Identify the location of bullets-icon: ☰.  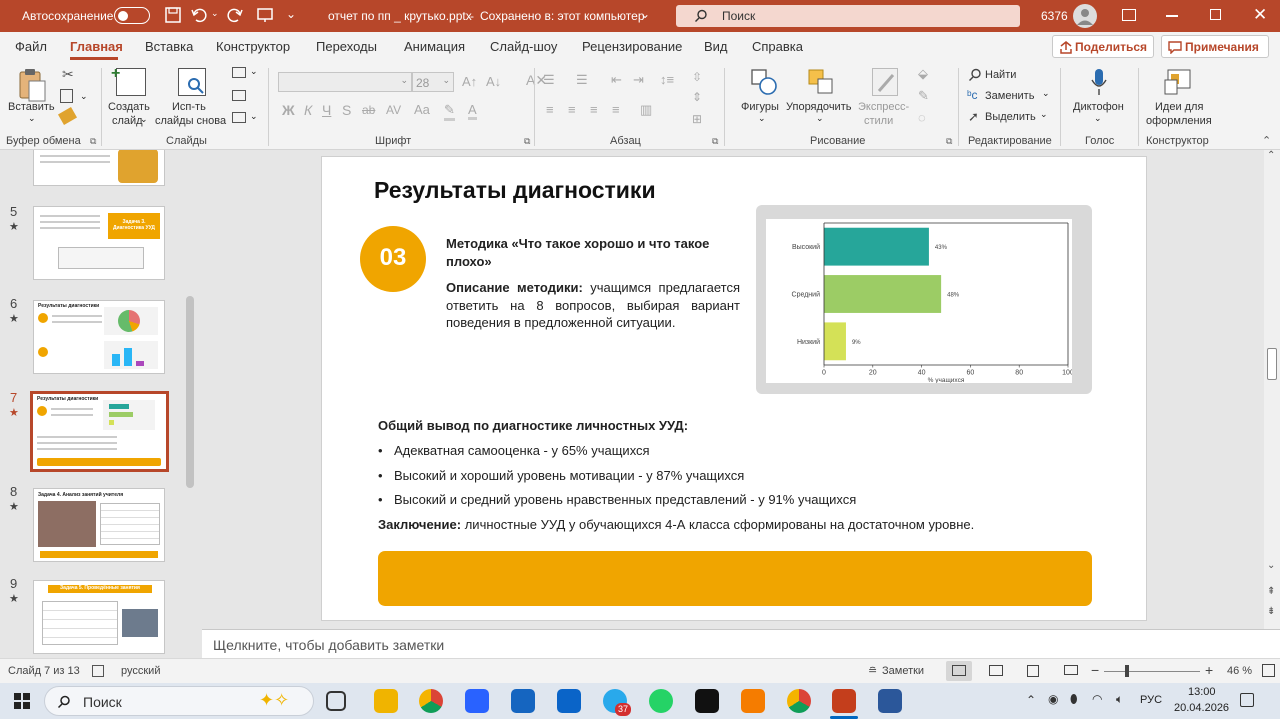
(549, 80).